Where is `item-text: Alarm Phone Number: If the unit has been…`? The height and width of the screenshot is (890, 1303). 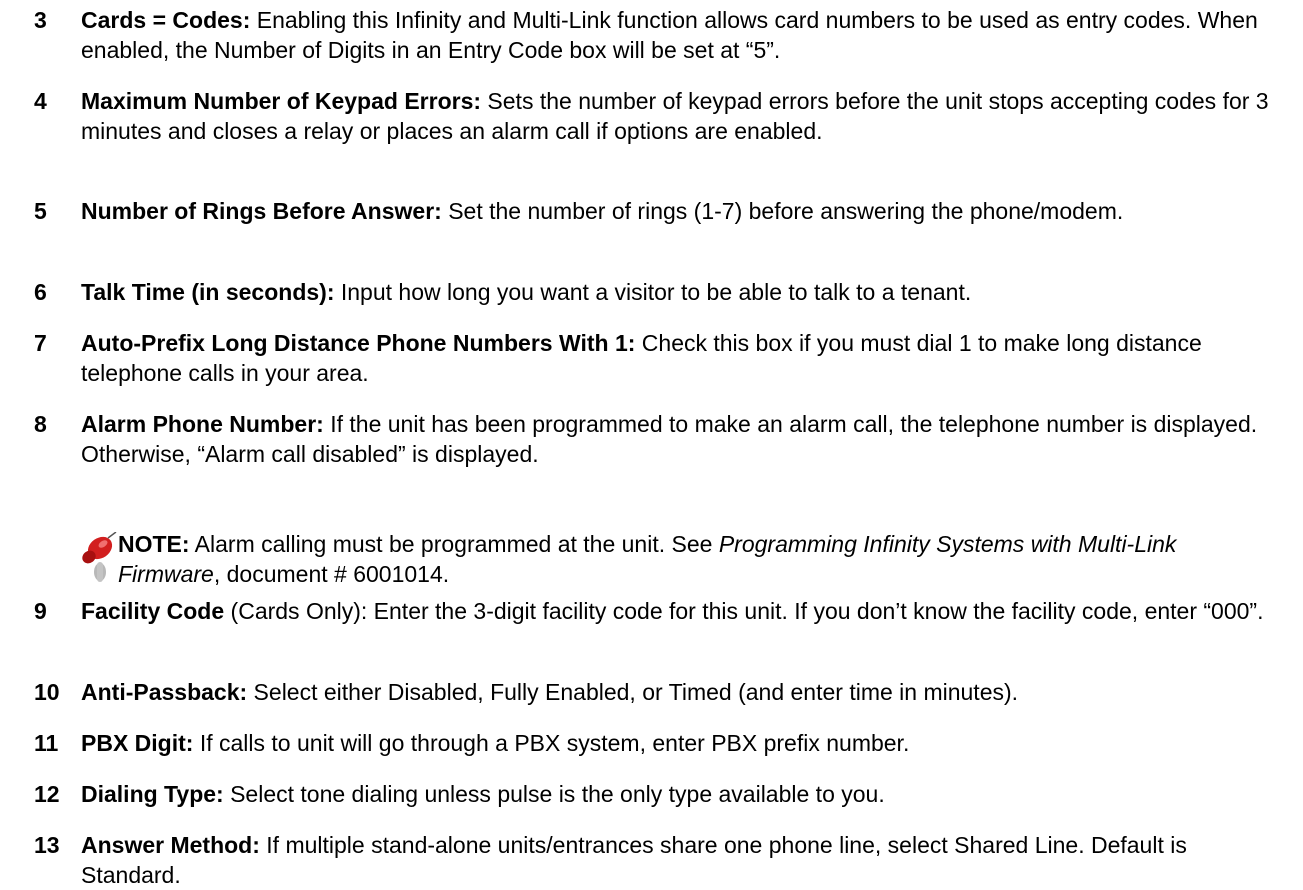
item-text: Alarm Phone Number: If the unit has been… is located at coordinates (683, 439).